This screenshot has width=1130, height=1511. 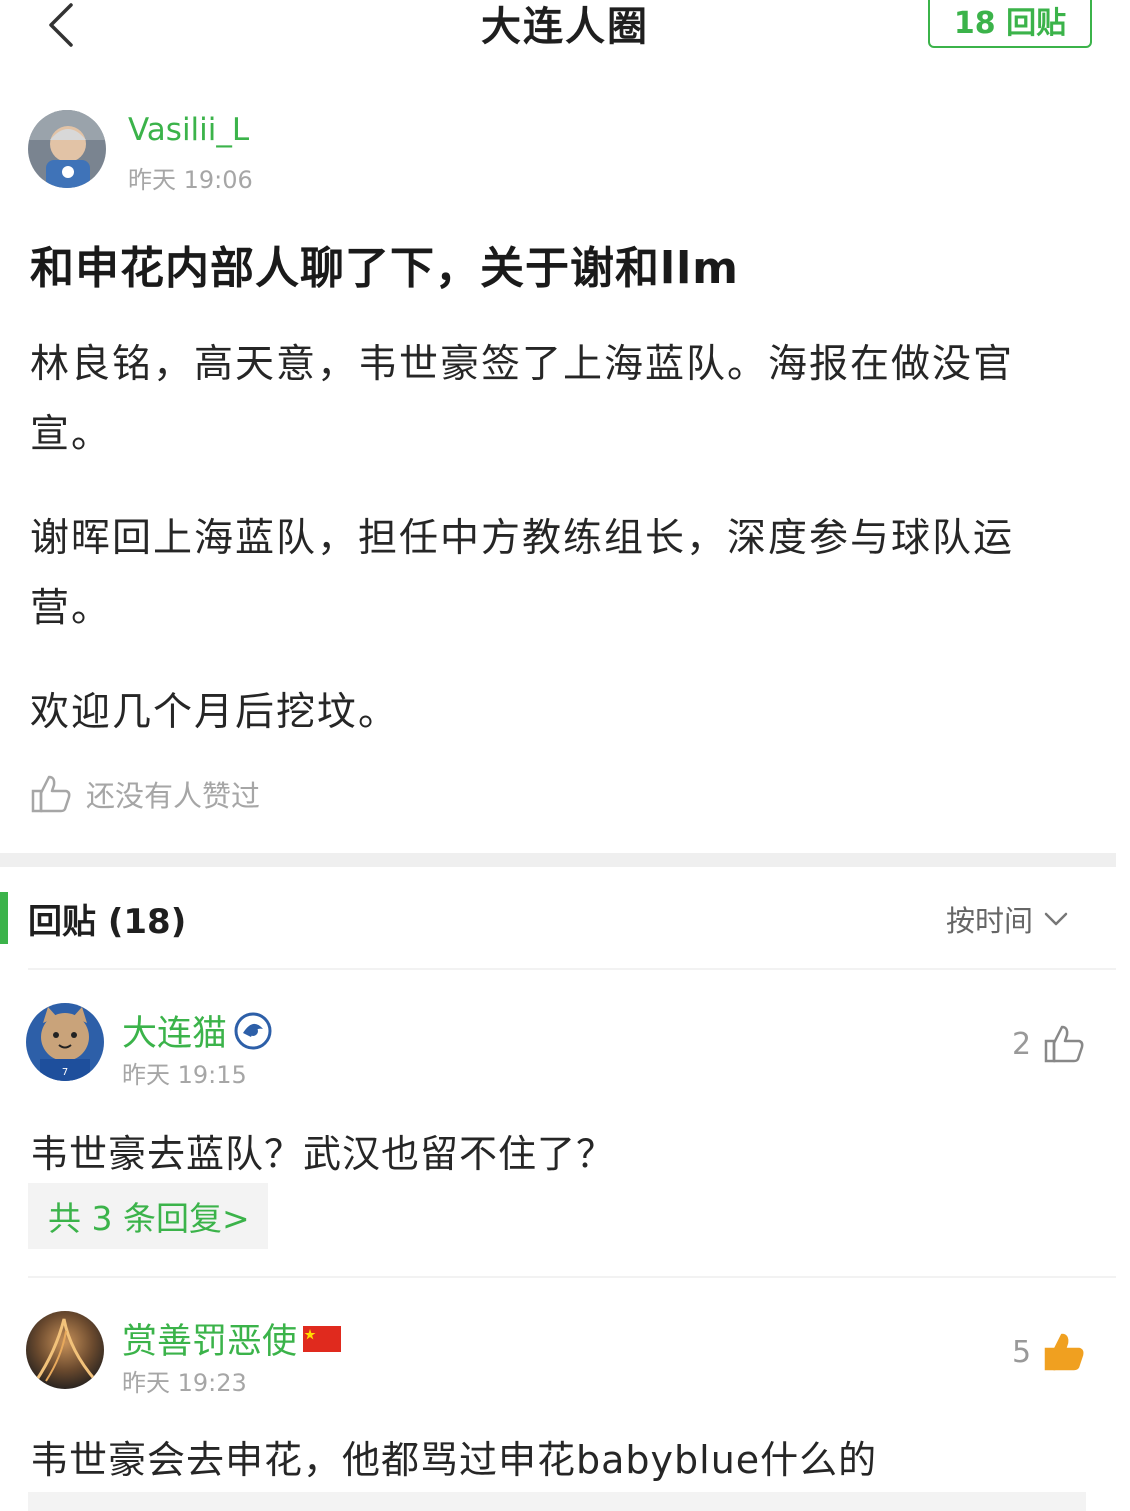 What do you see at coordinates (1022, 1352) in the screenshot?
I see `like-count: 5` at bounding box center [1022, 1352].